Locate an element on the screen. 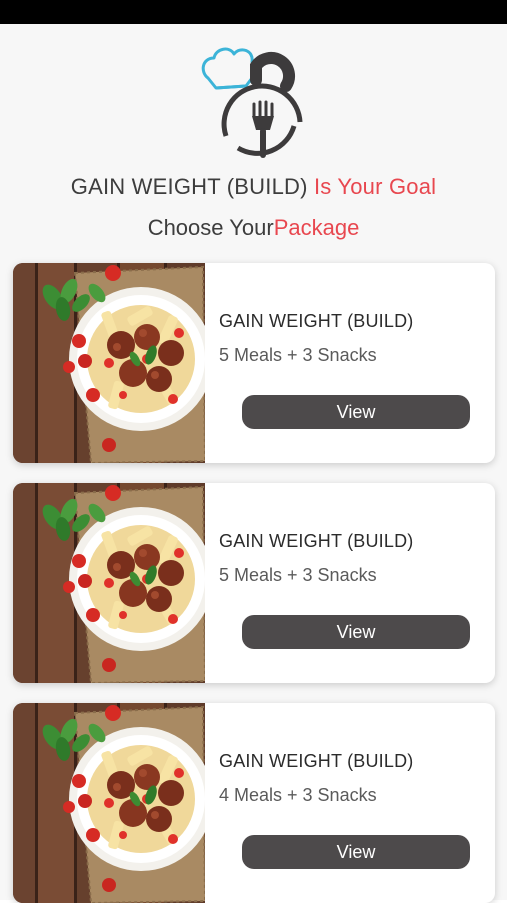 Image resolution: width=507 pixels, height=903 pixels. choose-suffix: Package is located at coordinates (316, 227).